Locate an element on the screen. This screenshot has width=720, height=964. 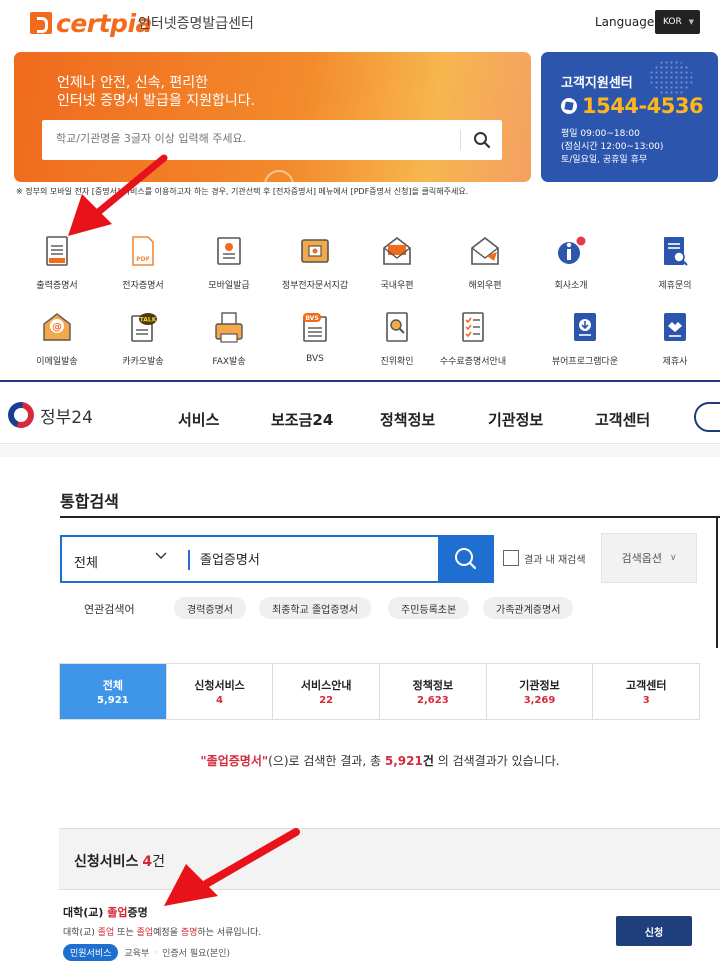
taegeuk-emblem-icon is located at coordinates (21, 415).